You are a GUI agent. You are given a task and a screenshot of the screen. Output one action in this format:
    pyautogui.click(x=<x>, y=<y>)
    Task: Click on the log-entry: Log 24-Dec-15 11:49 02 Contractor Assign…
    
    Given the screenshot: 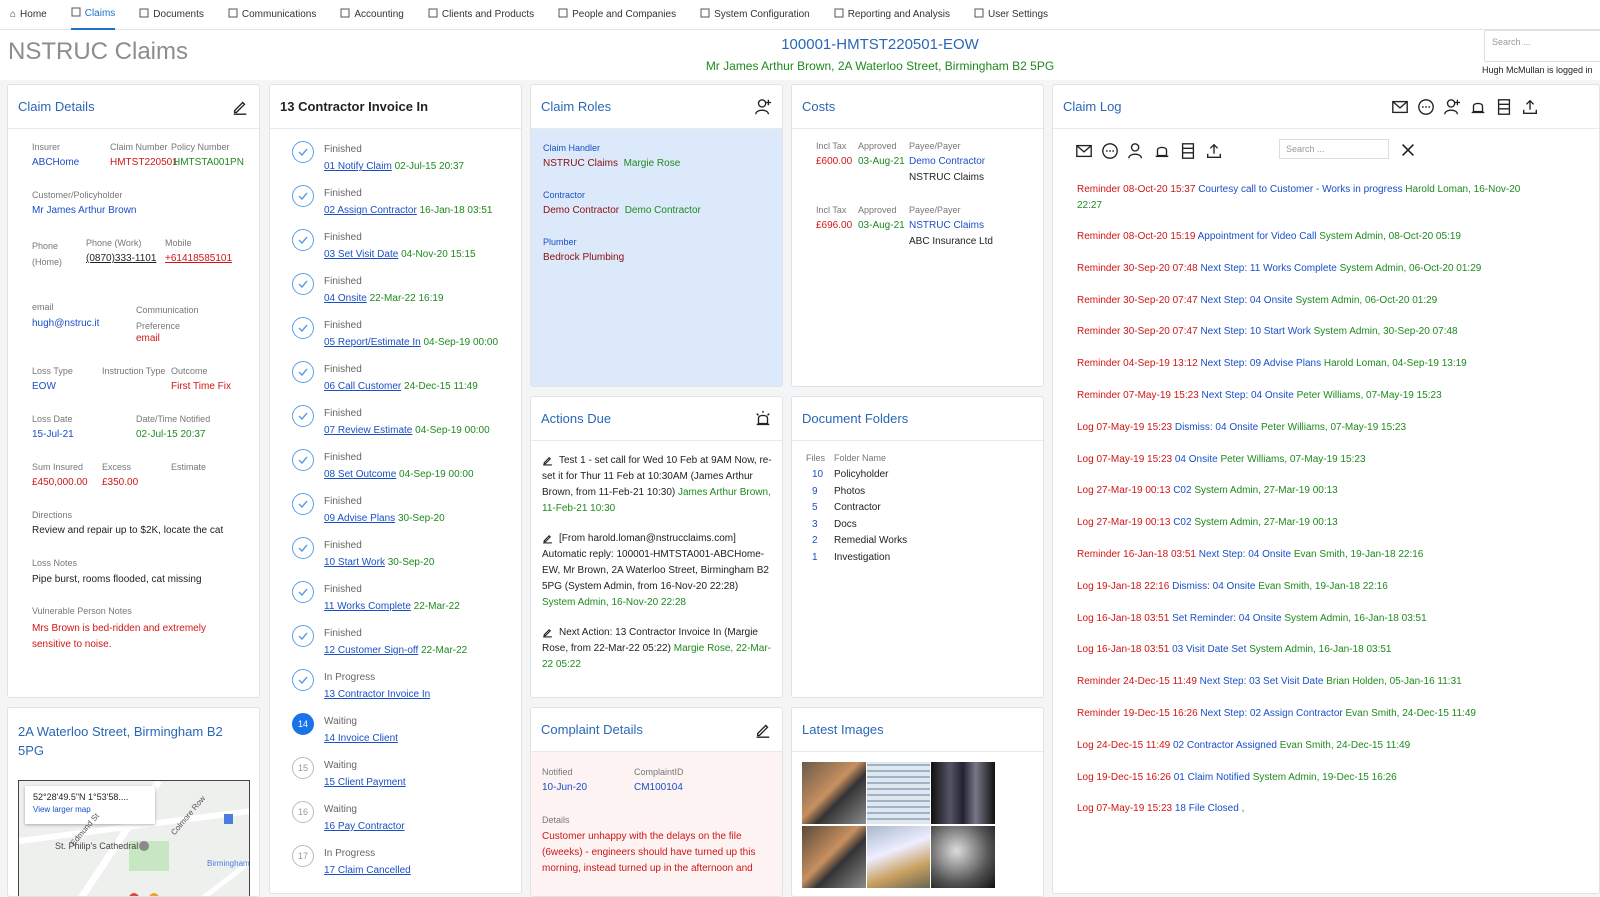 What is the action you would take?
    pyautogui.click(x=1312, y=746)
    